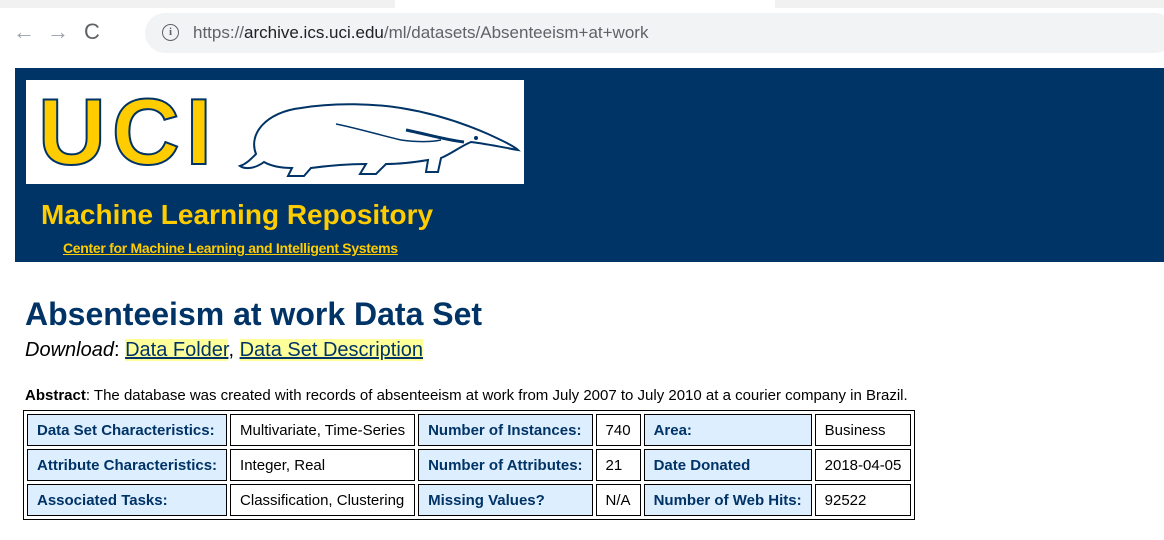 The width and height of the screenshot is (1164, 540). What do you see at coordinates (618, 465) in the screenshot?
I see `table-value-cell: 21` at bounding box center [618, 465].